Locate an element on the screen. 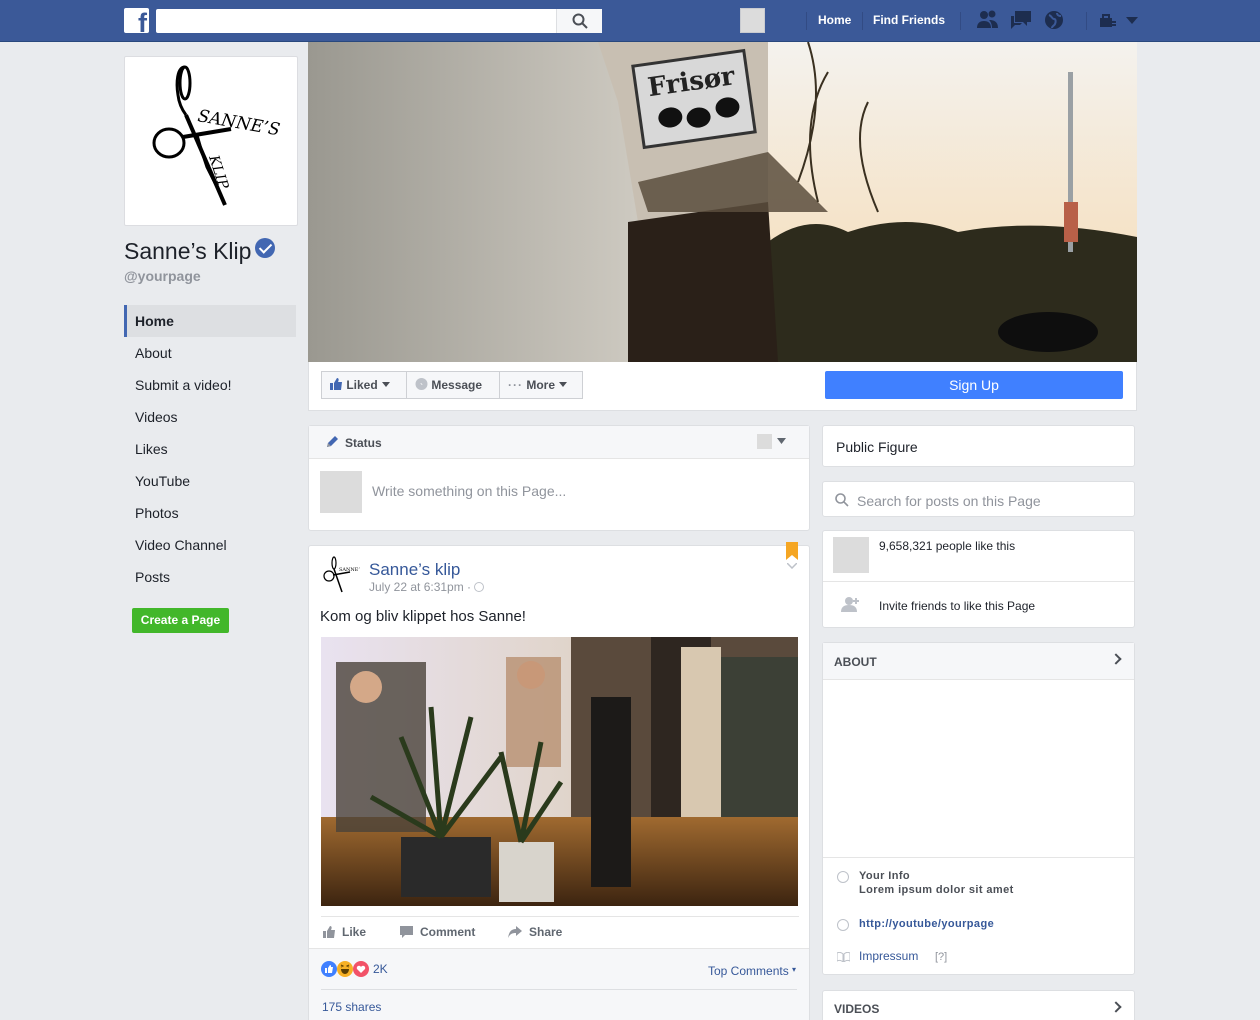  profile-picture: SANNE’S KLIP is located at coordinates (211, 141).